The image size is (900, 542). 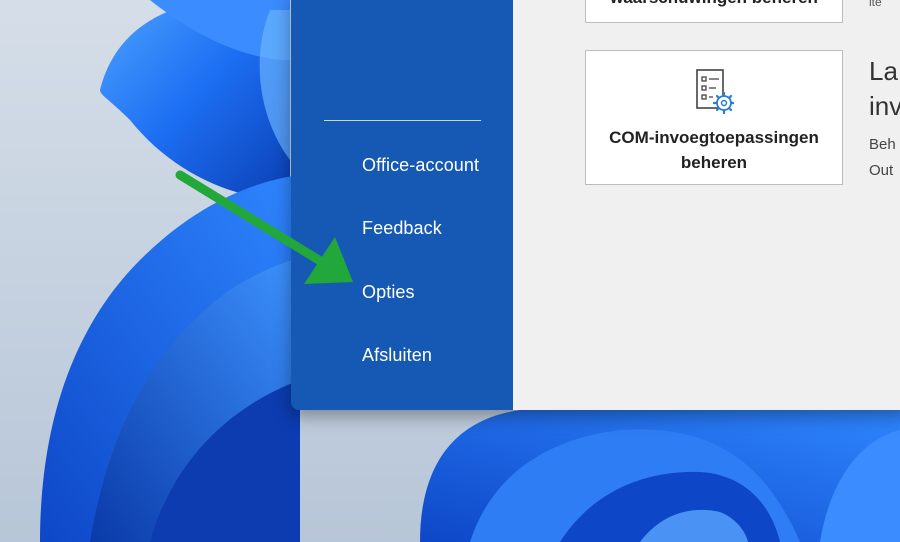 What do you see at coordinates (875, 4) in the screenshot?
I see `manage-alerts-description: ite` at bounding box center [875, 4].